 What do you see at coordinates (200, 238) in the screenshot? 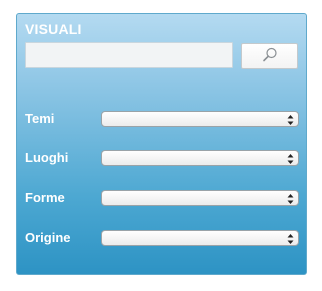
I see `origine-select` at bounding box center [200, 238].